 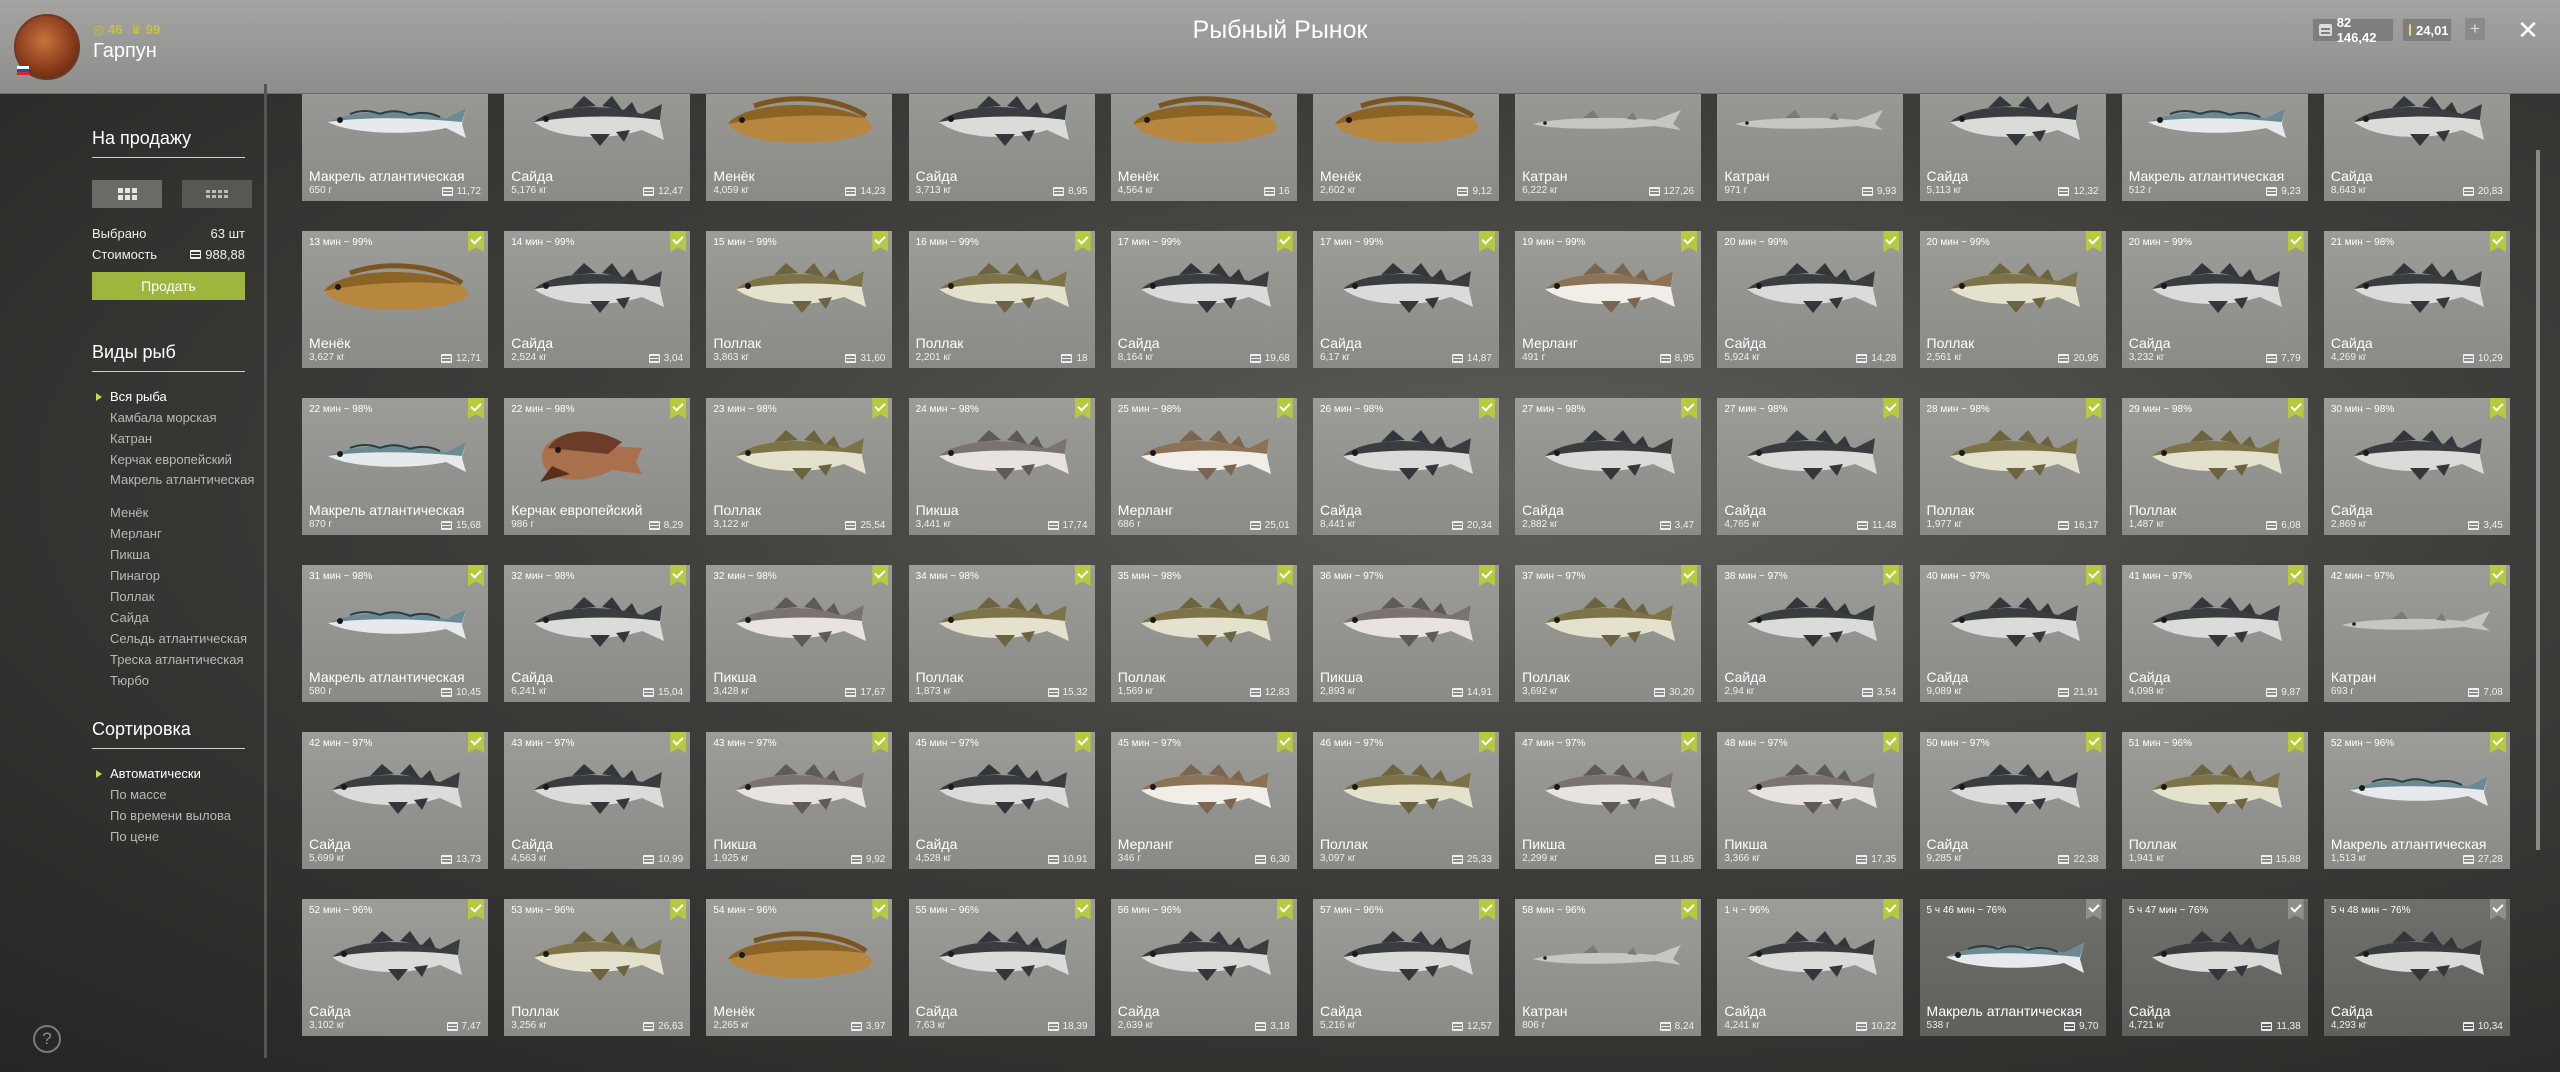 I want to click on fish-card: Менёк 4,564 кг 16, so click(x=1203, y=147).